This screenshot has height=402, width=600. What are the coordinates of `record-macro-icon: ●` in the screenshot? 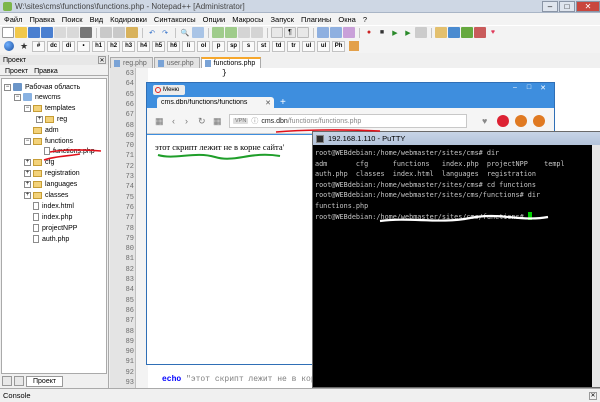 It's located at (369, 32).